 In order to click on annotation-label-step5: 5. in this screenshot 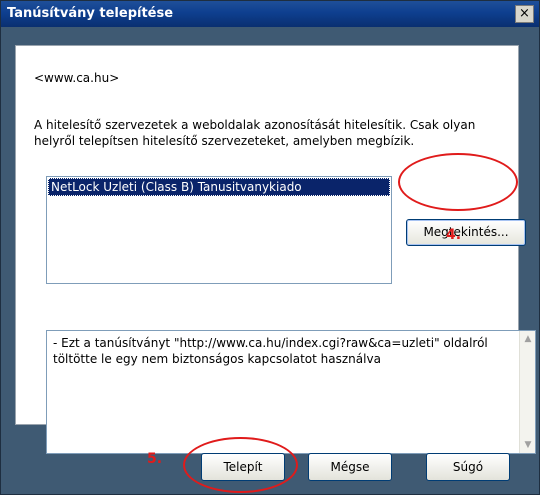, I will do `click(155, 459)`.